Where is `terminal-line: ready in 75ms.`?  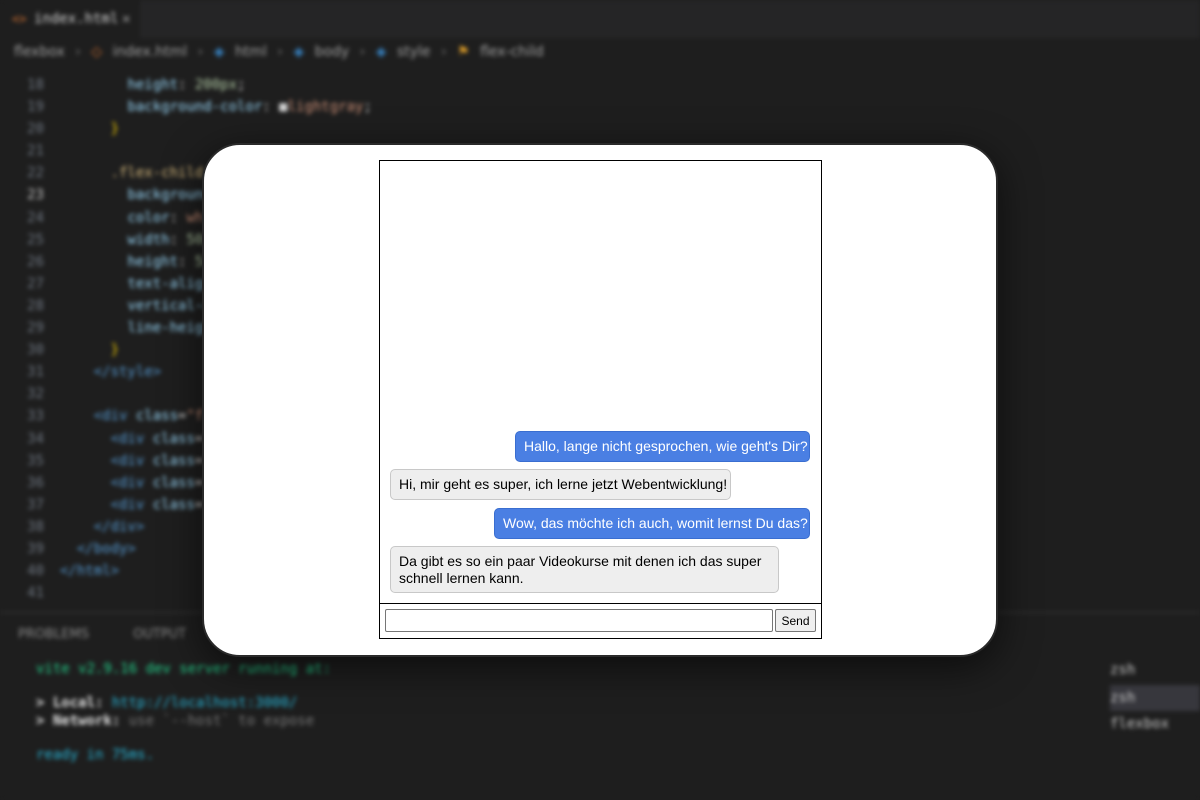 terminal-line: ready in 75ms. is located at coordinates (95, 755).